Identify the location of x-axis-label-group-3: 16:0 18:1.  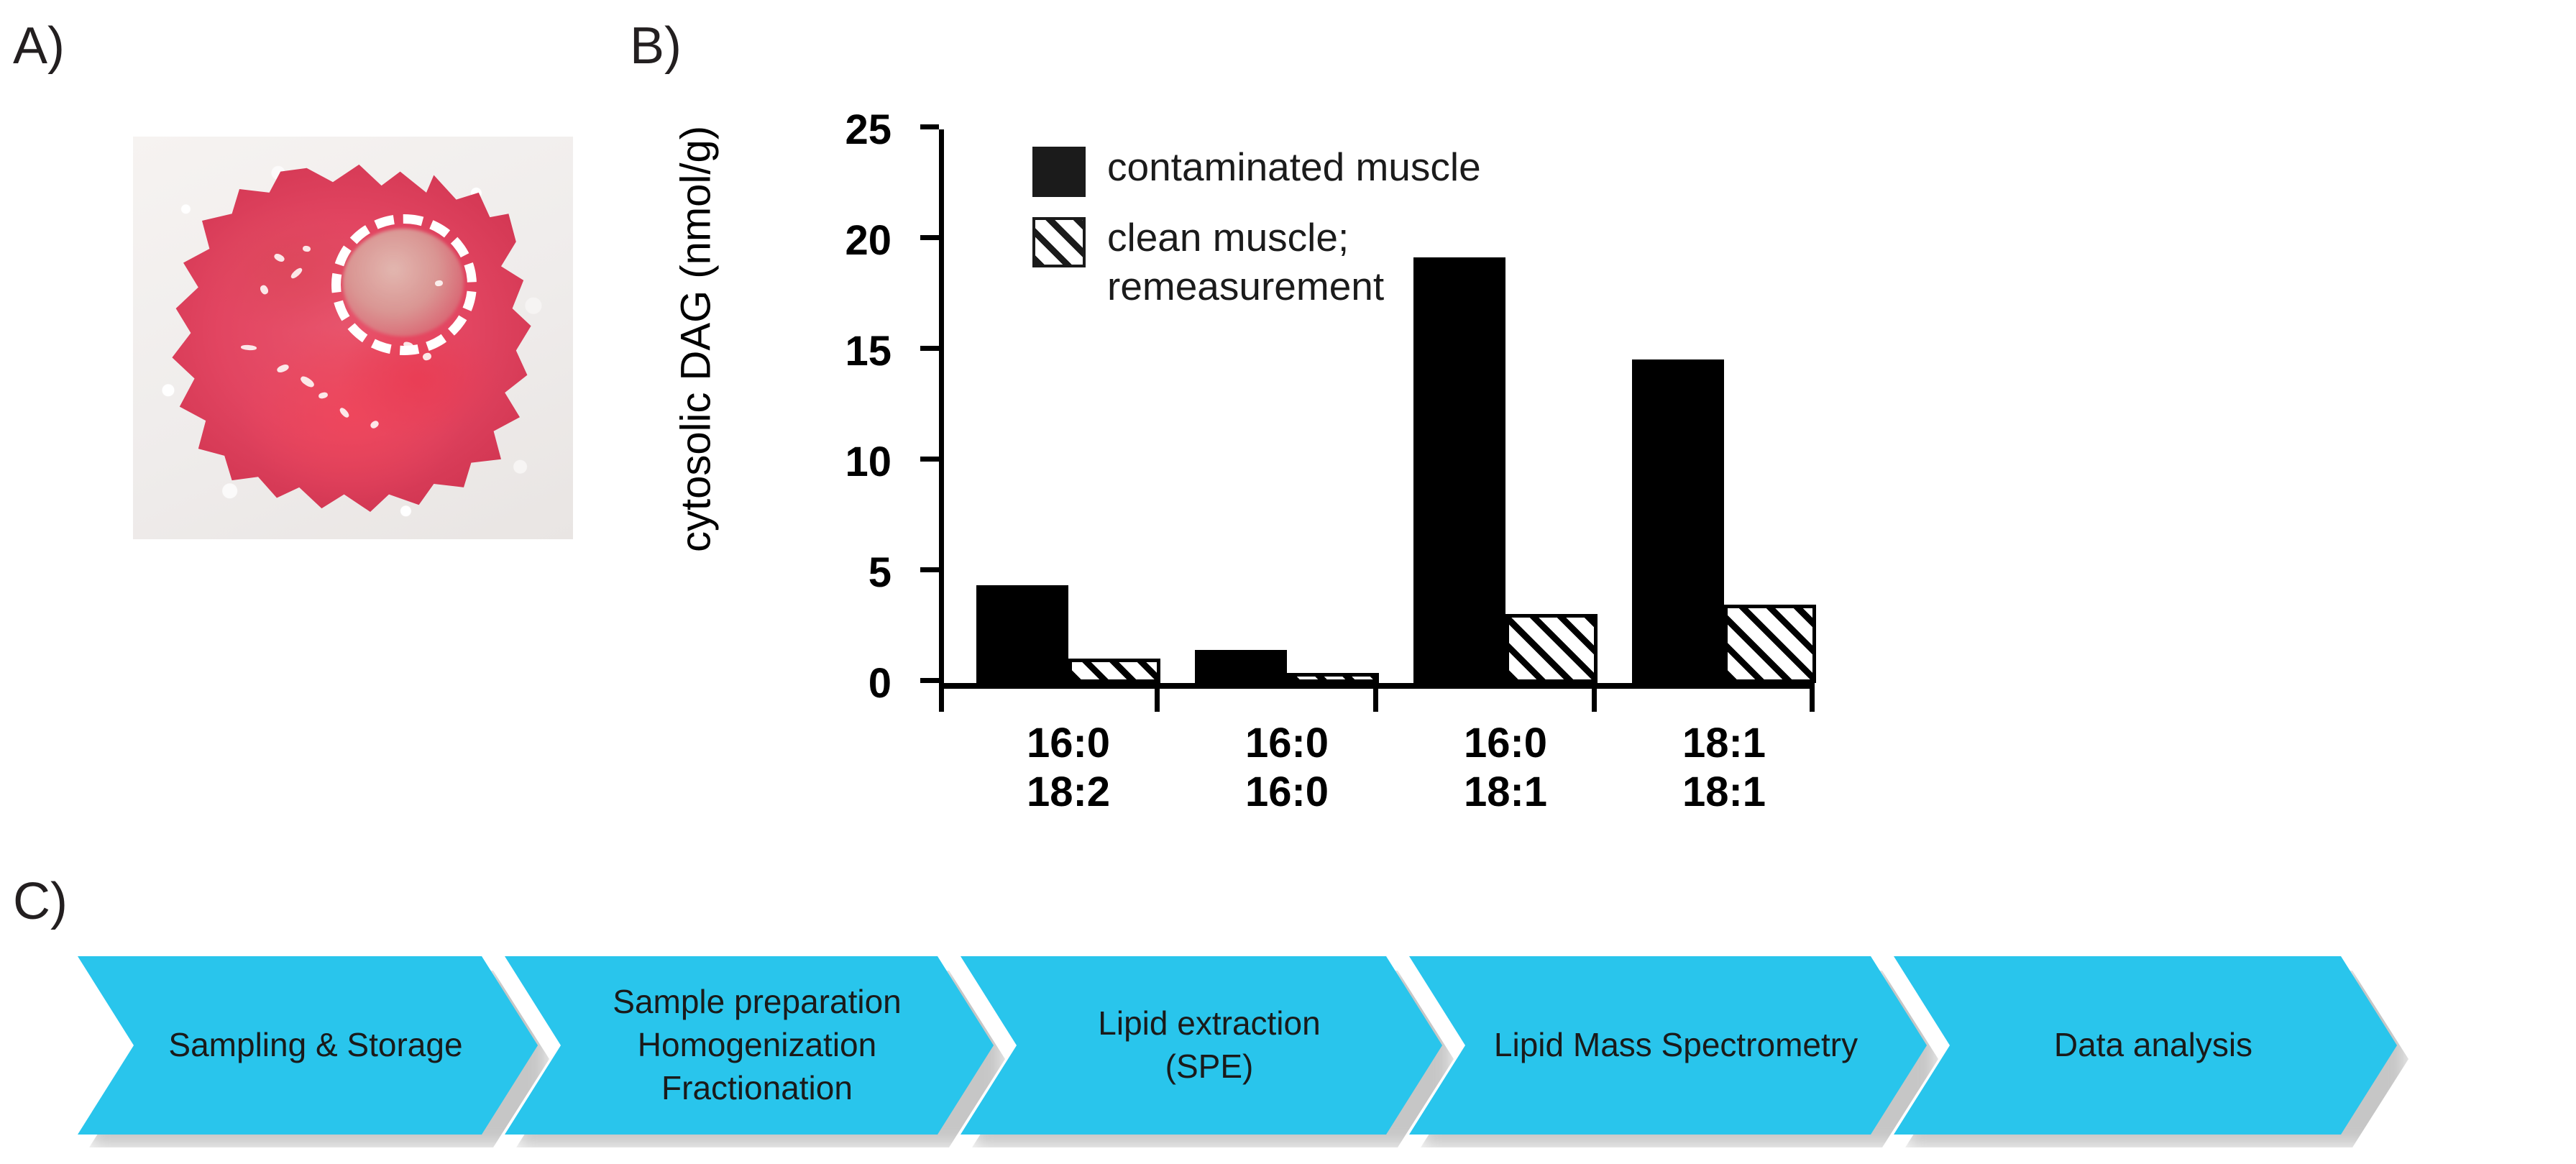
(1505, 768).